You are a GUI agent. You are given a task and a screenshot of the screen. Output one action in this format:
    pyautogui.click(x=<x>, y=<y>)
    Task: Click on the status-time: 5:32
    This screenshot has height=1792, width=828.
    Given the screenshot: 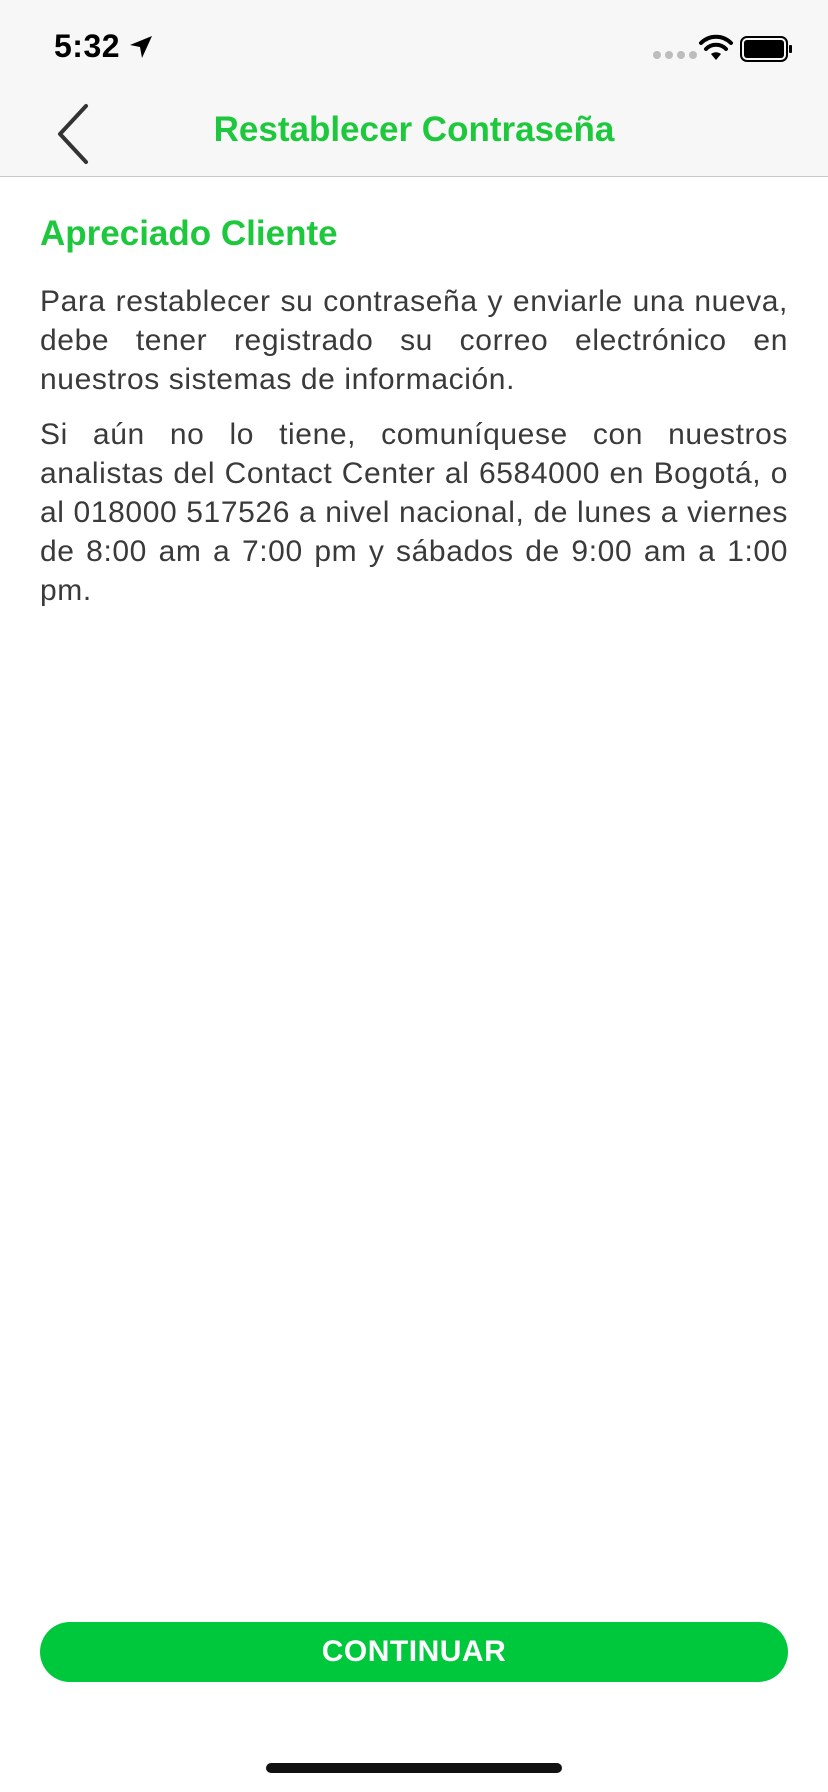 What is the action you would take?
    pyautogui.click(x=87, y=46)
    